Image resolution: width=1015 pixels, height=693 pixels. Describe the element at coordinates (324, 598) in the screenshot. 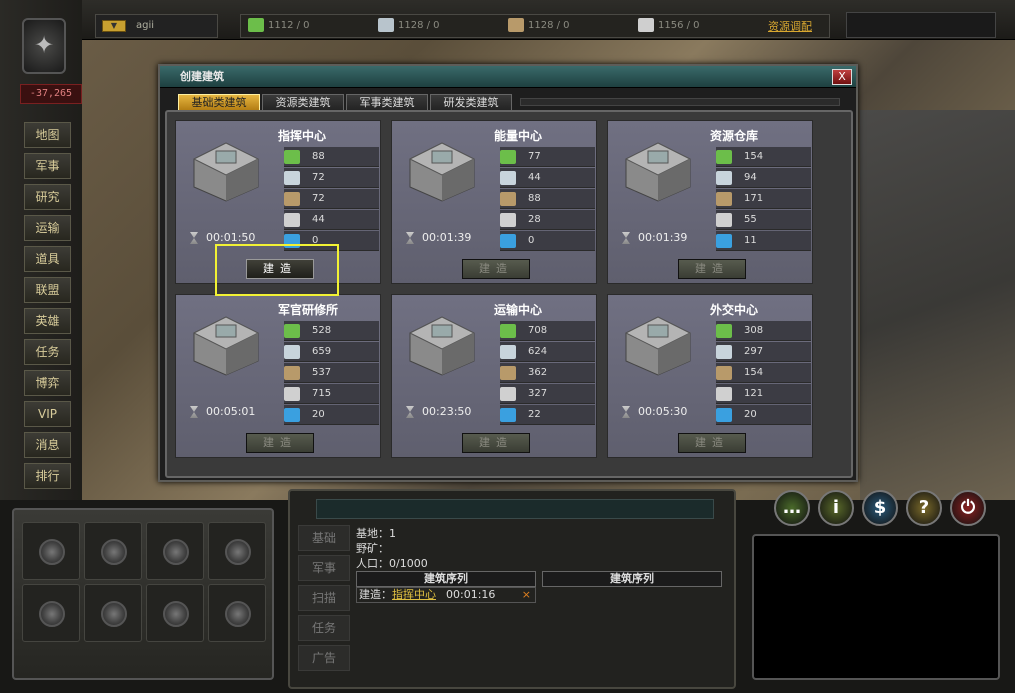

I see `console-tab-2: 扫描` at that location.